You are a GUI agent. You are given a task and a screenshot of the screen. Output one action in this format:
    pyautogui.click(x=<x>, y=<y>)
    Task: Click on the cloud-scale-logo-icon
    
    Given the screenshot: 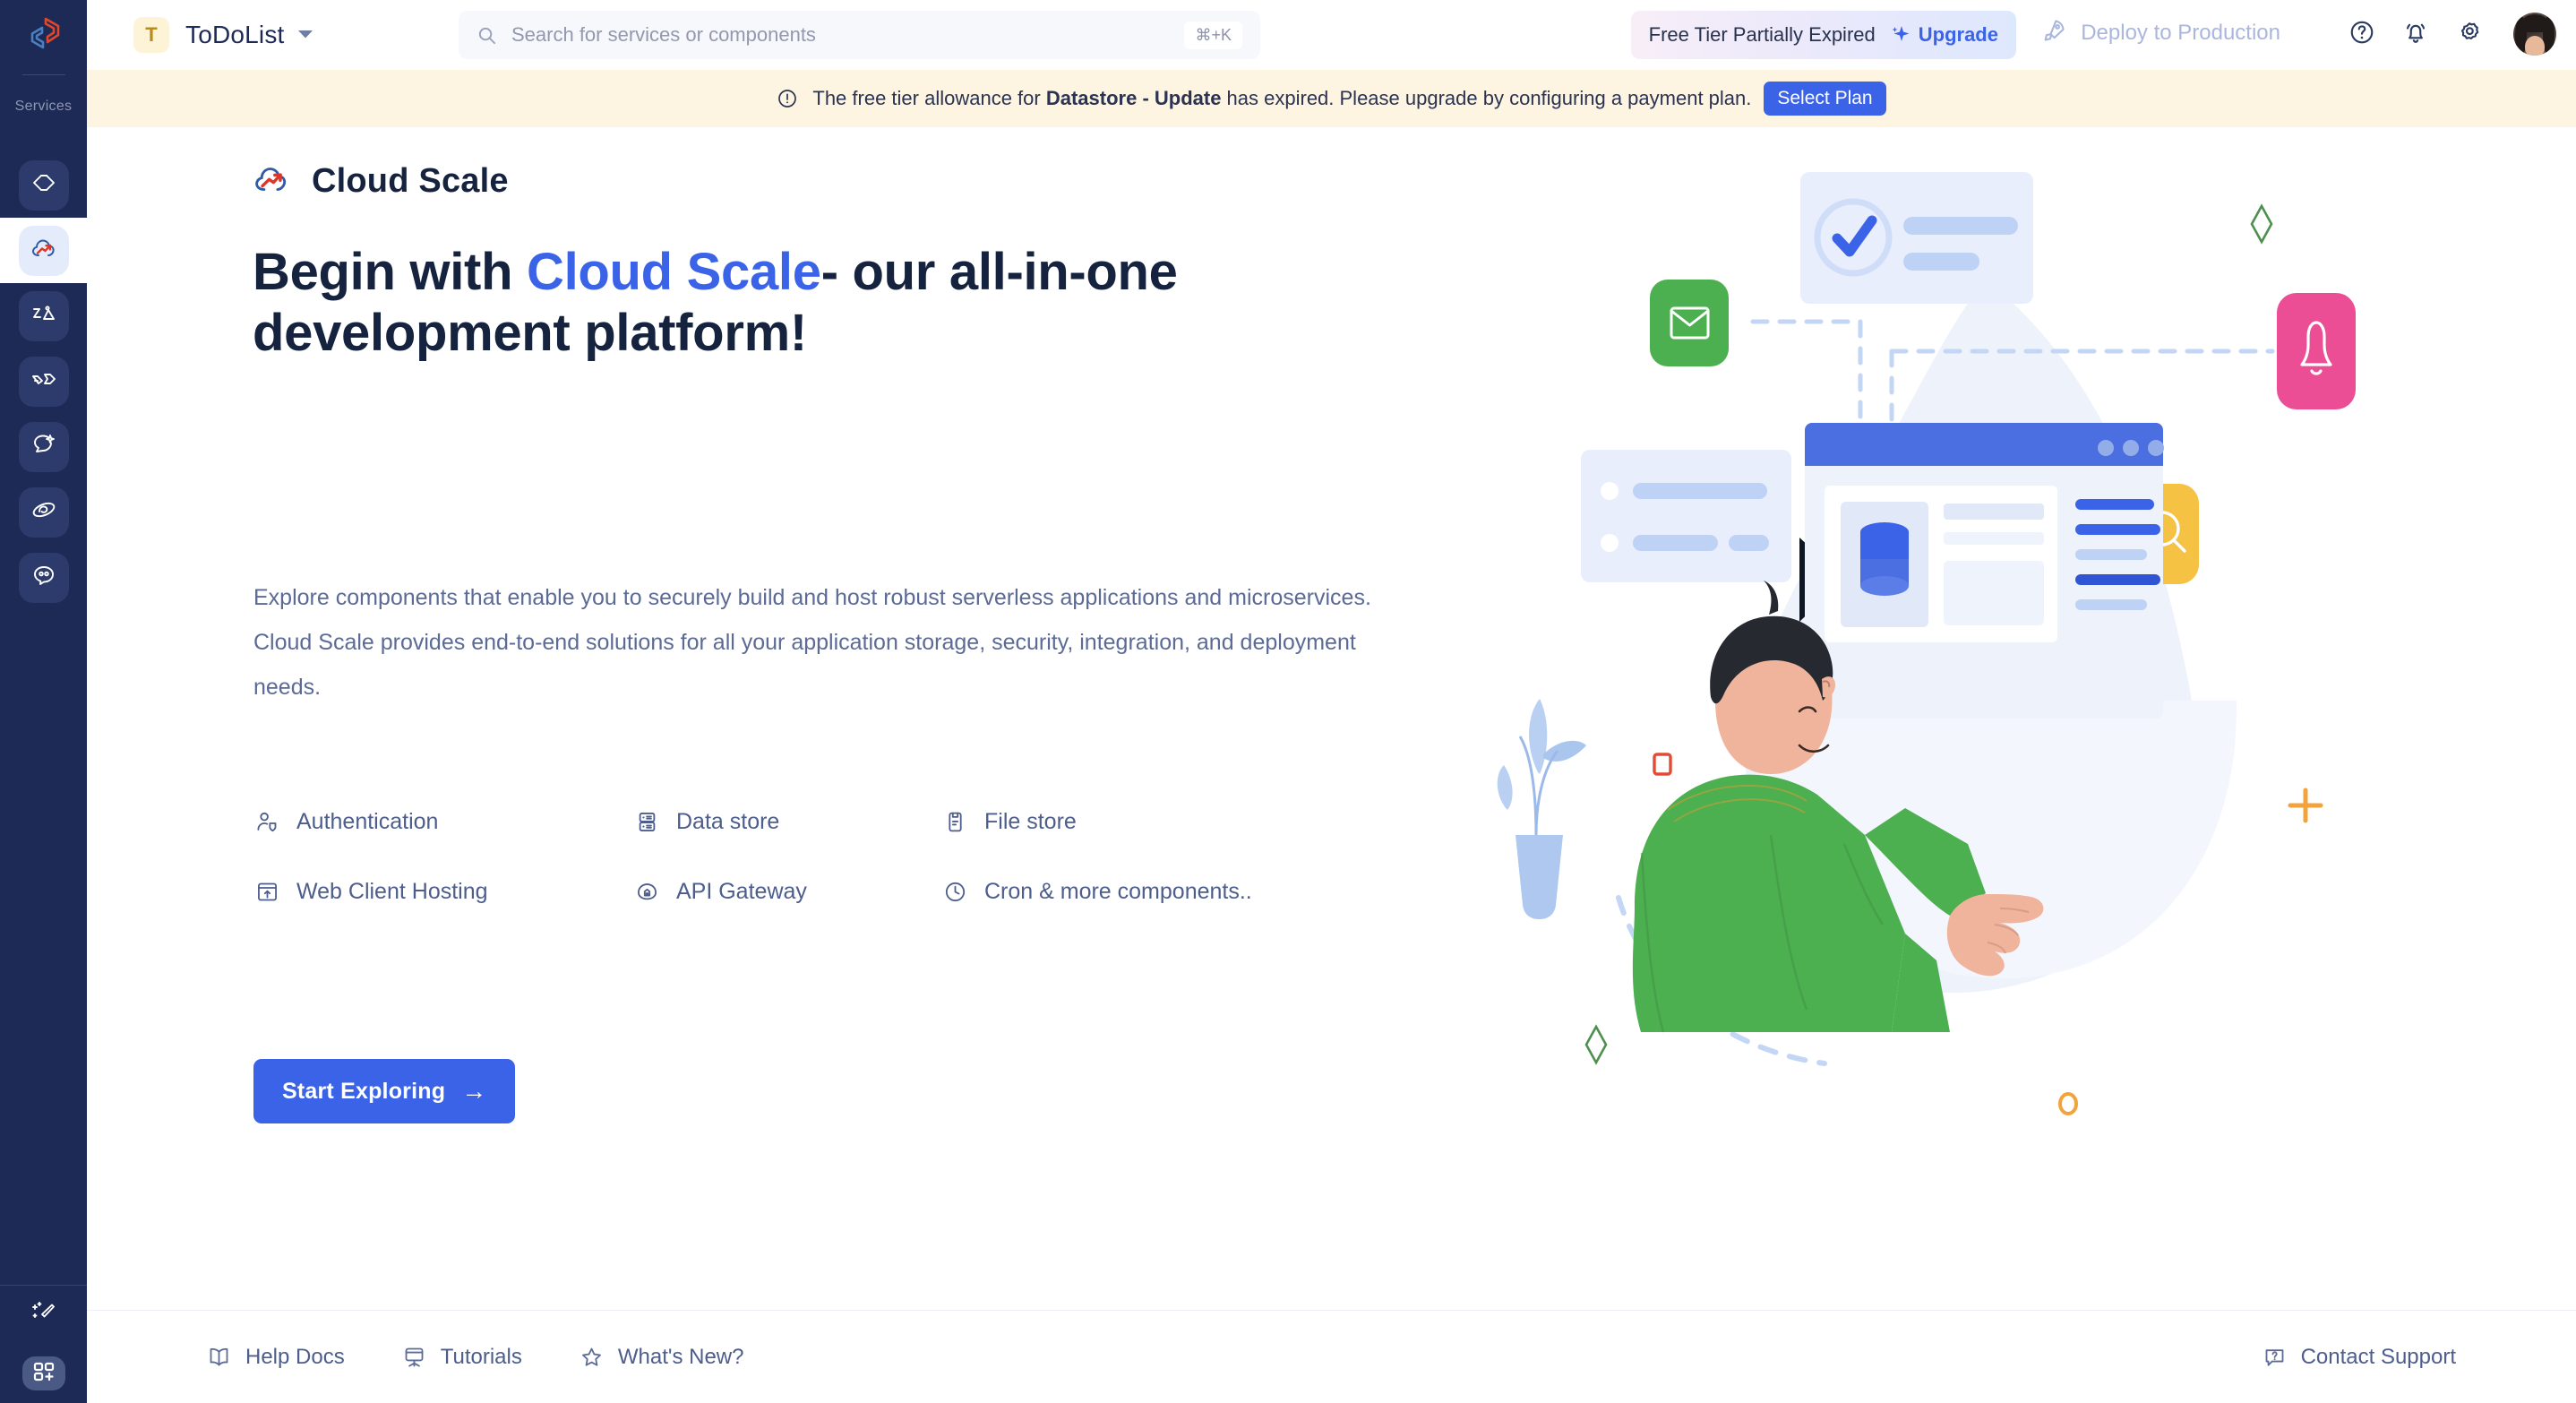 What is the action you would take?
    pyautogui.click(x=271, y=181)
    